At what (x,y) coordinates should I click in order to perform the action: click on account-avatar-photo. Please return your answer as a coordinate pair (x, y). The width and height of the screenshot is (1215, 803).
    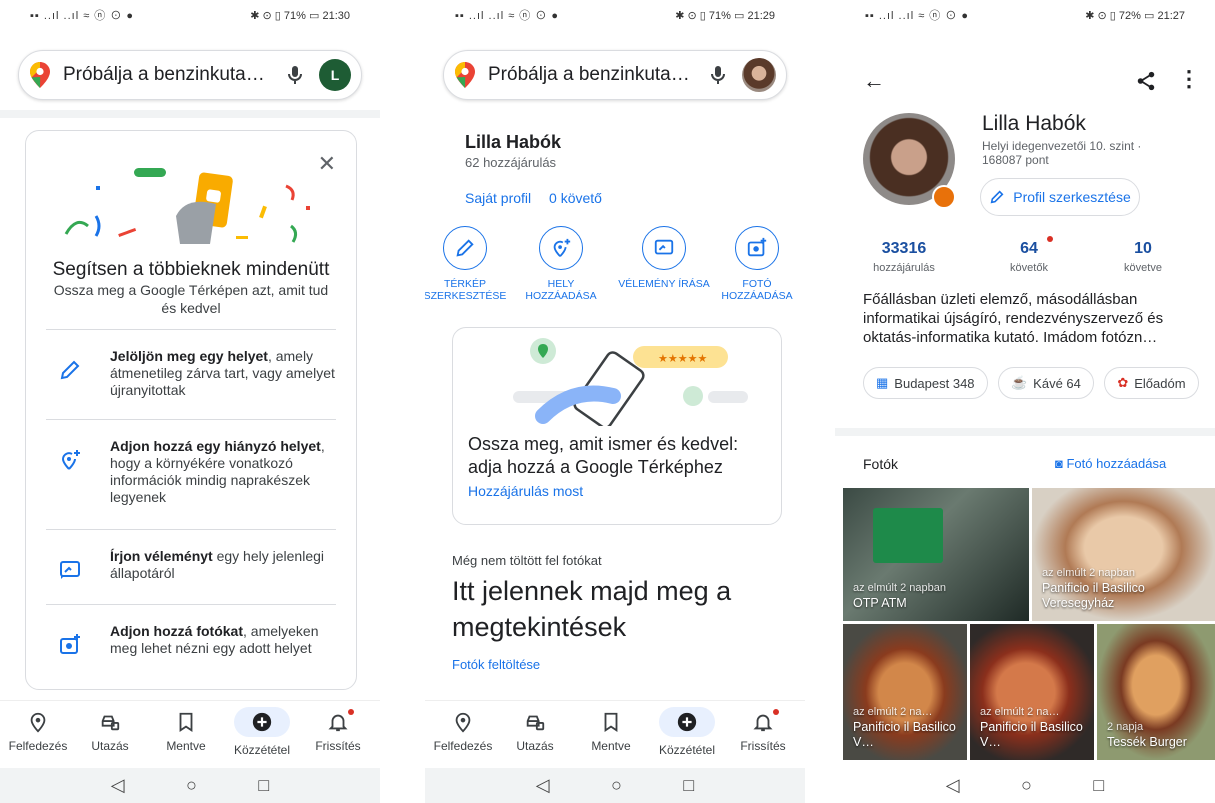
    Looking at the image, I should click on (759, 75).